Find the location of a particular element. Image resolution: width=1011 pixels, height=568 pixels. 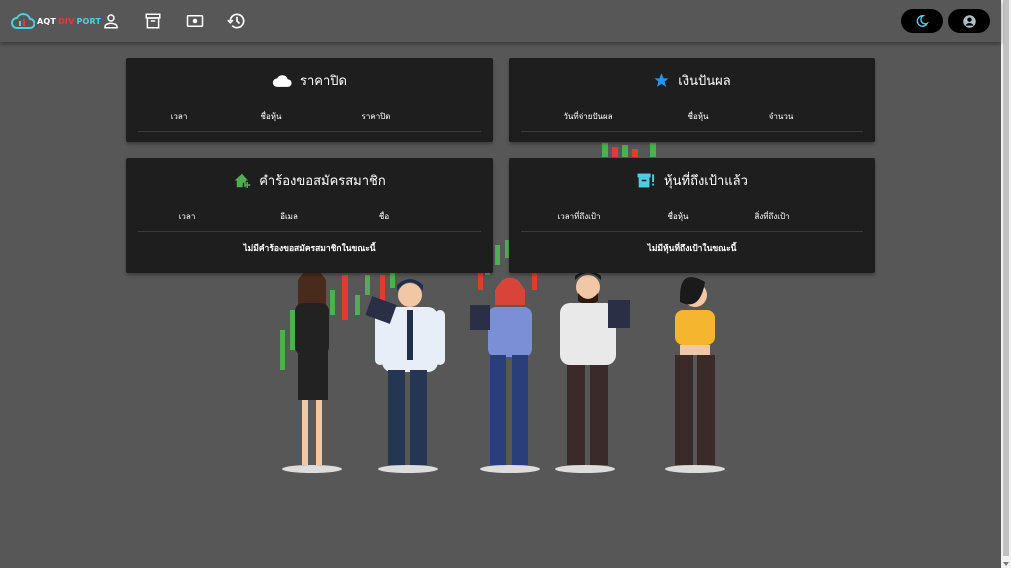

logo-text-aqt: AQT is located at coordinates (47, 21).